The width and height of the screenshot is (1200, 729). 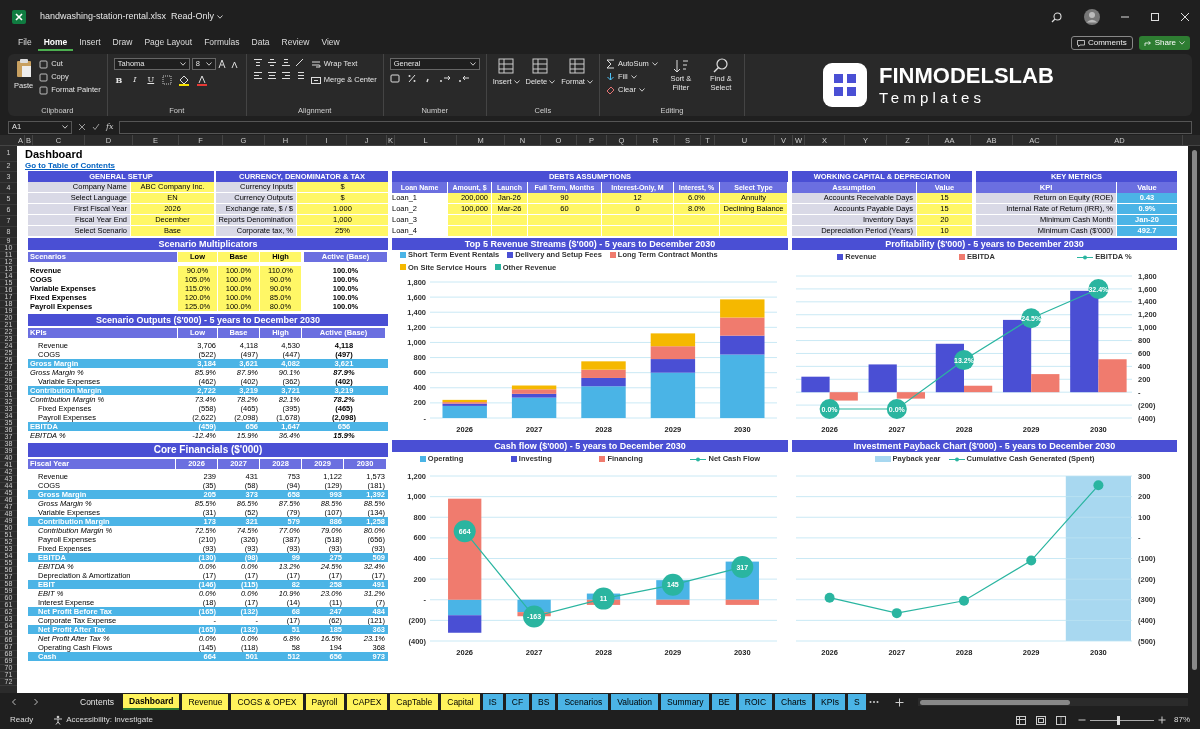 What do you see at coordinates (70, 166) in the screenshot?
I see `table-of-contents-link: Go to Table of Contents` at bounding box center [70, 166].